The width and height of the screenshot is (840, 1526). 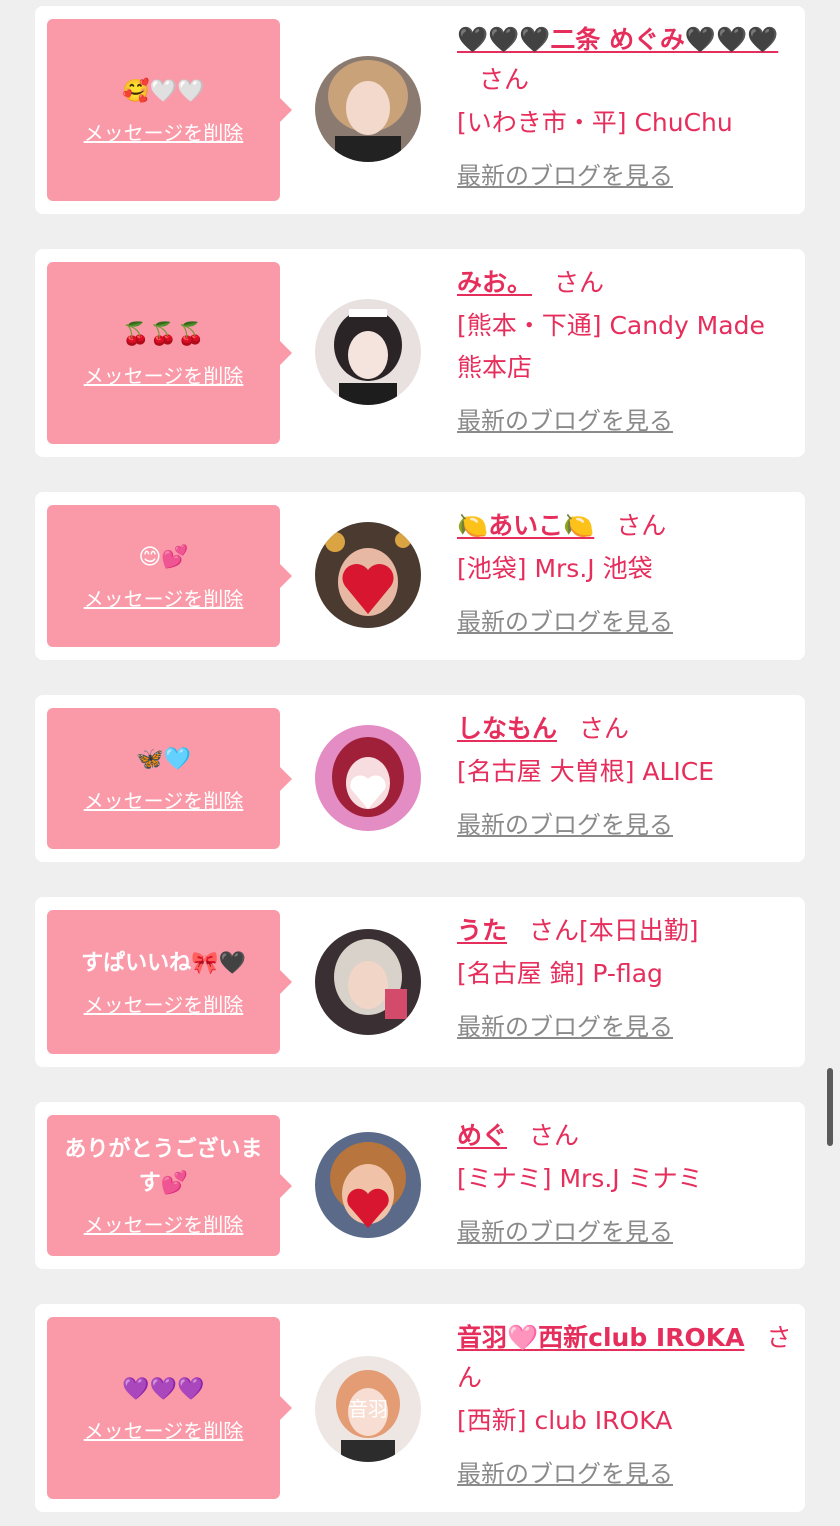 I want to click on message-bubble: 🦋🩵 メッセージを削除, so click(x=169, y=778).